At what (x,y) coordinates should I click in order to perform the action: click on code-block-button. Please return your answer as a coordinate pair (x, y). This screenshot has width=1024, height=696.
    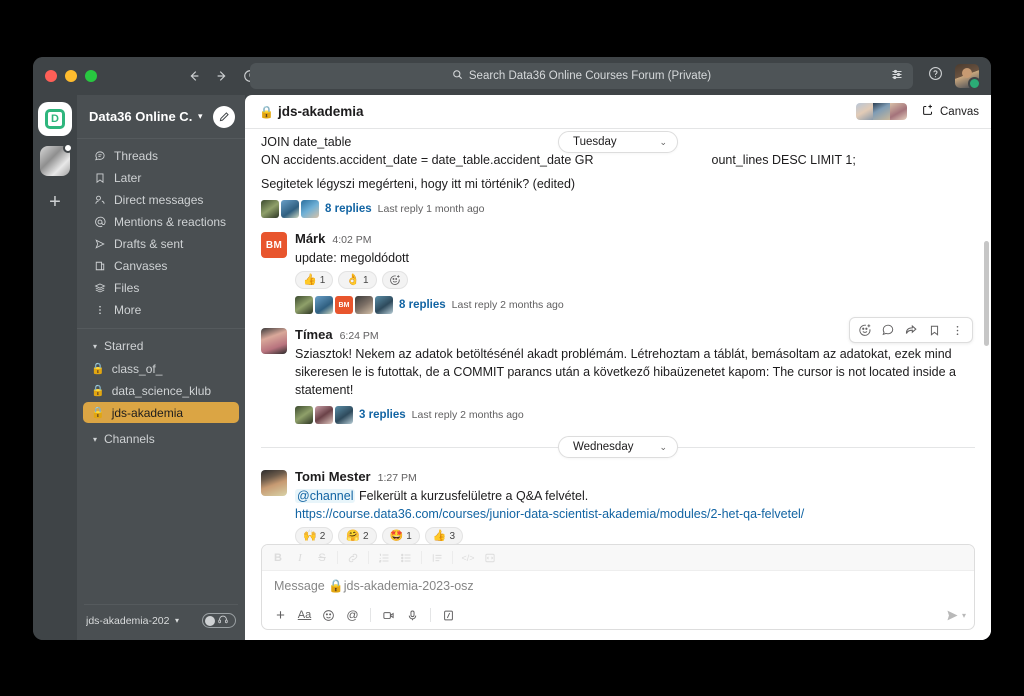
    Looking at the image, I should click on (490, 558).